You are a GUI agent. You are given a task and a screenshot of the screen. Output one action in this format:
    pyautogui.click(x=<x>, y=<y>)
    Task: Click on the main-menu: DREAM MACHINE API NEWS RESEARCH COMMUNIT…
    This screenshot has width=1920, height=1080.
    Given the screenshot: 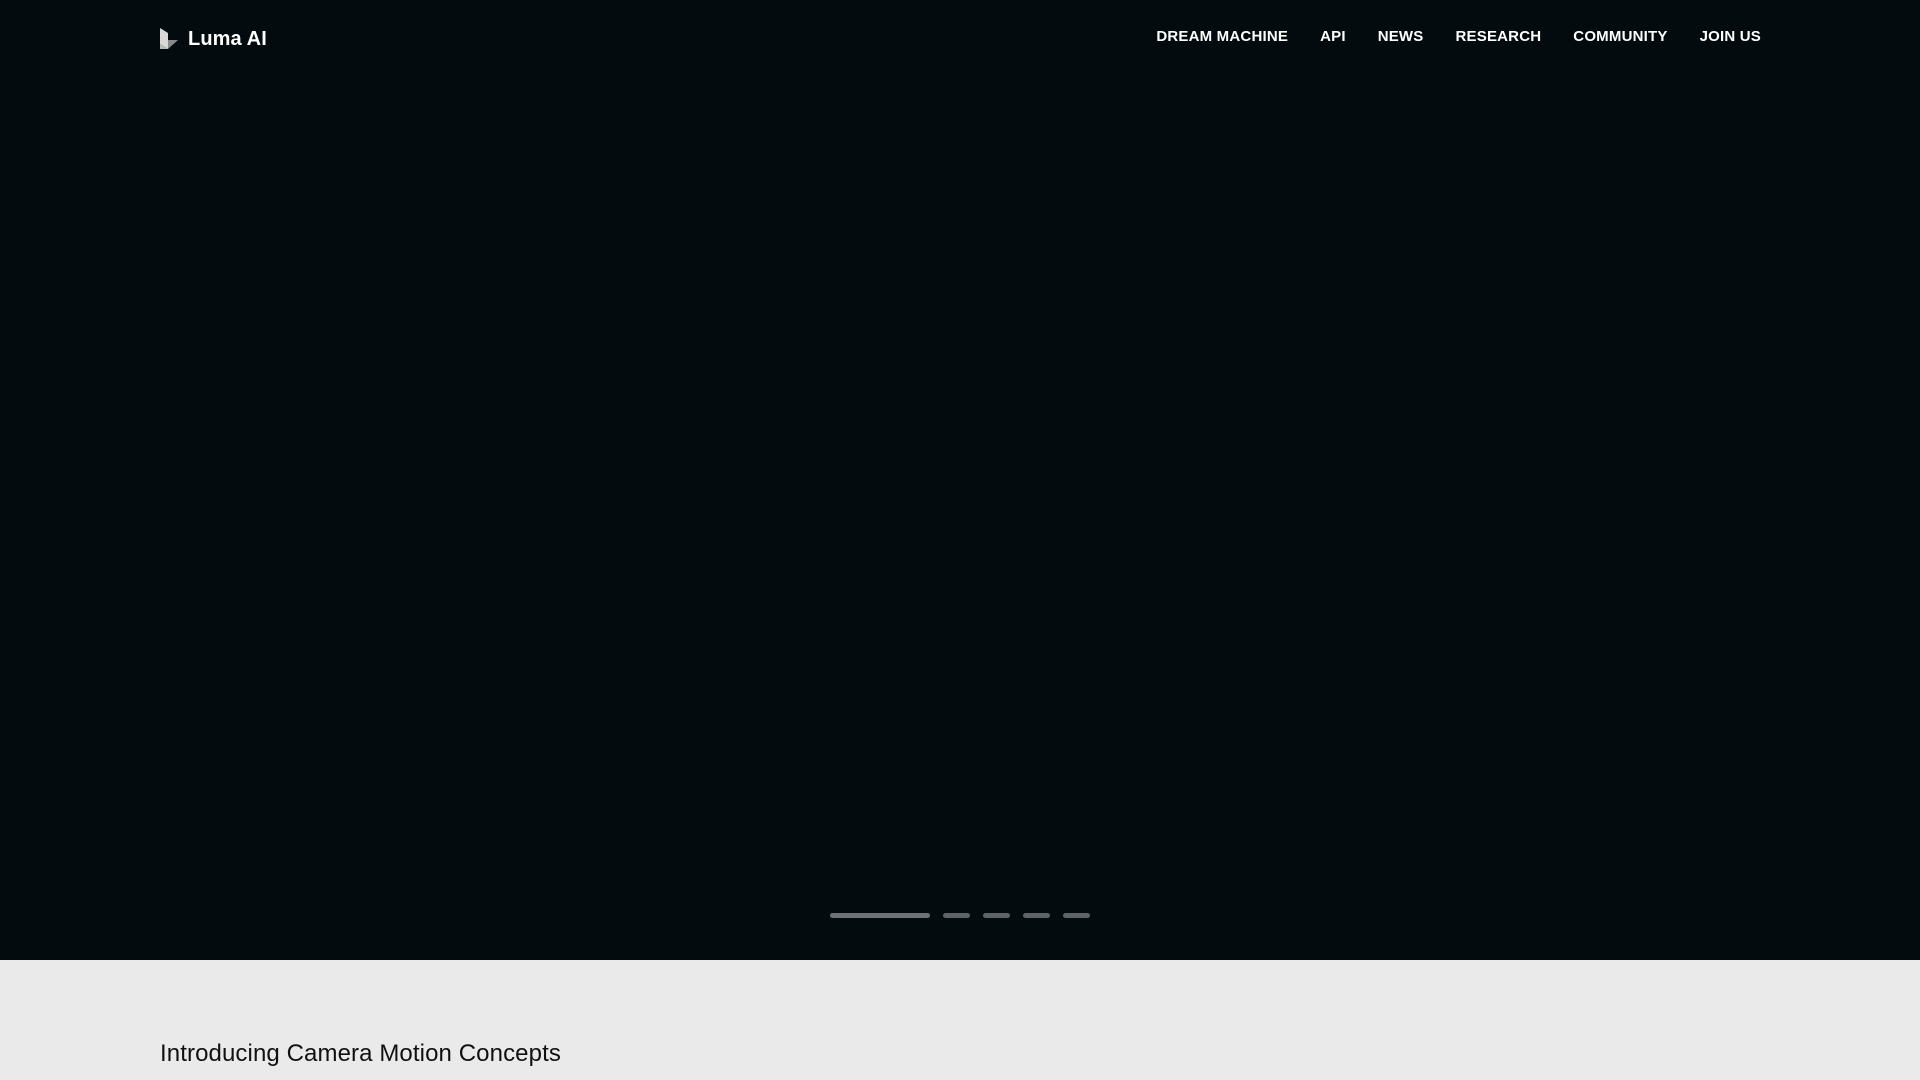 What is the action you would take?
    pyautogui.click(x=1458, y=36)
    